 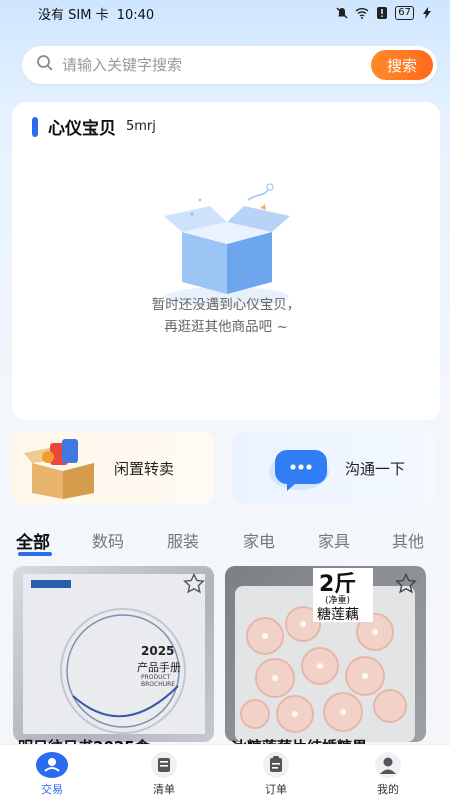 I want to click on tab-other: 其他, so click(x=408, y=540).